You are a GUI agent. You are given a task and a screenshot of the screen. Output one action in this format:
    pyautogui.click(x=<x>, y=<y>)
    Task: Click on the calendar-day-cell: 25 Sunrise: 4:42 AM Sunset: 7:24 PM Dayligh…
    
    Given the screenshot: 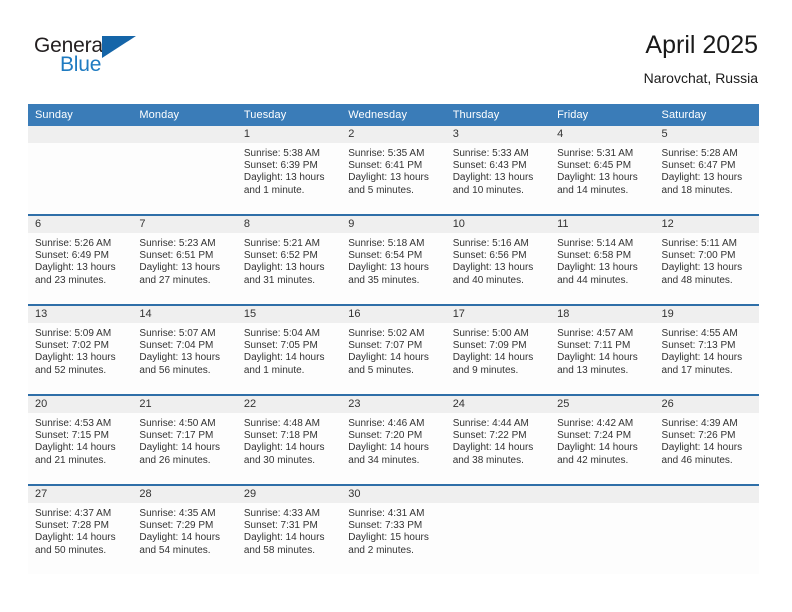 What is the action you would take?
    pyautogui.click(x=602, y=439)
    